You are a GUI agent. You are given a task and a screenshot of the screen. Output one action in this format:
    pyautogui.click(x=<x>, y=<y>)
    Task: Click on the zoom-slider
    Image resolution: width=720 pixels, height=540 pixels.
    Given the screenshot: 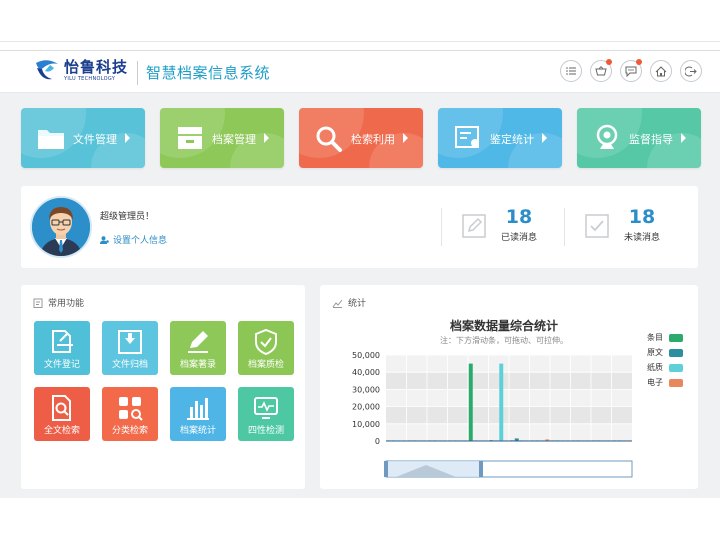 What is the action you would take?
    pyautogui.click(x=509, y=469)
    